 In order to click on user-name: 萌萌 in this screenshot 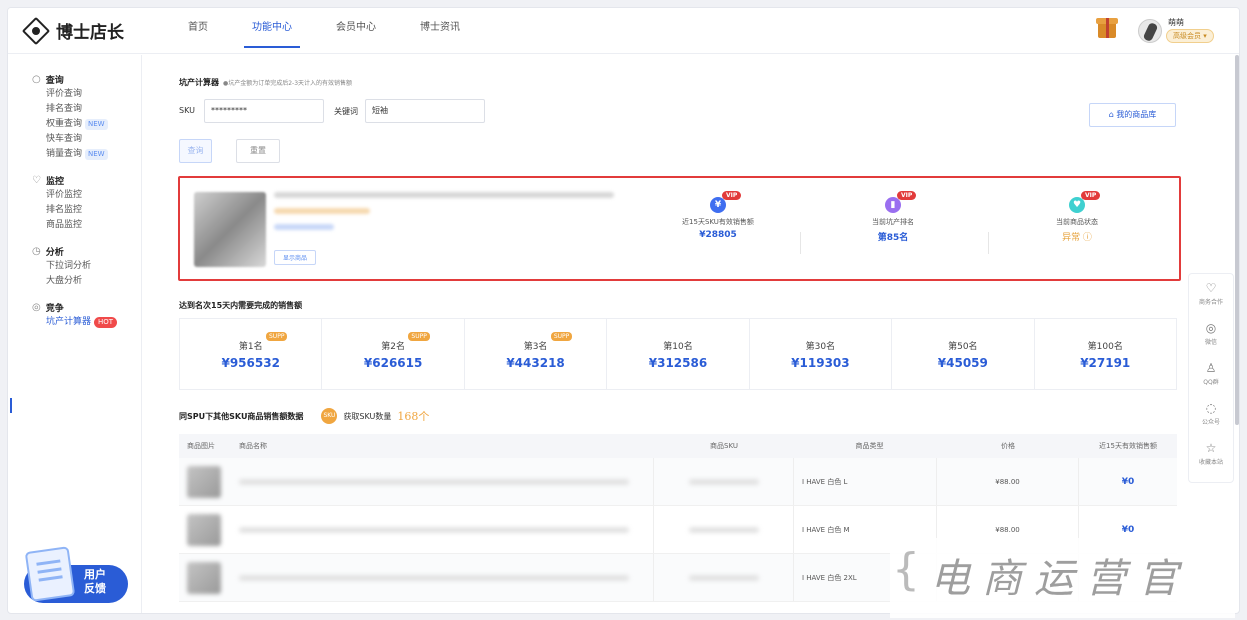, I will do `click(1176, 22)`.